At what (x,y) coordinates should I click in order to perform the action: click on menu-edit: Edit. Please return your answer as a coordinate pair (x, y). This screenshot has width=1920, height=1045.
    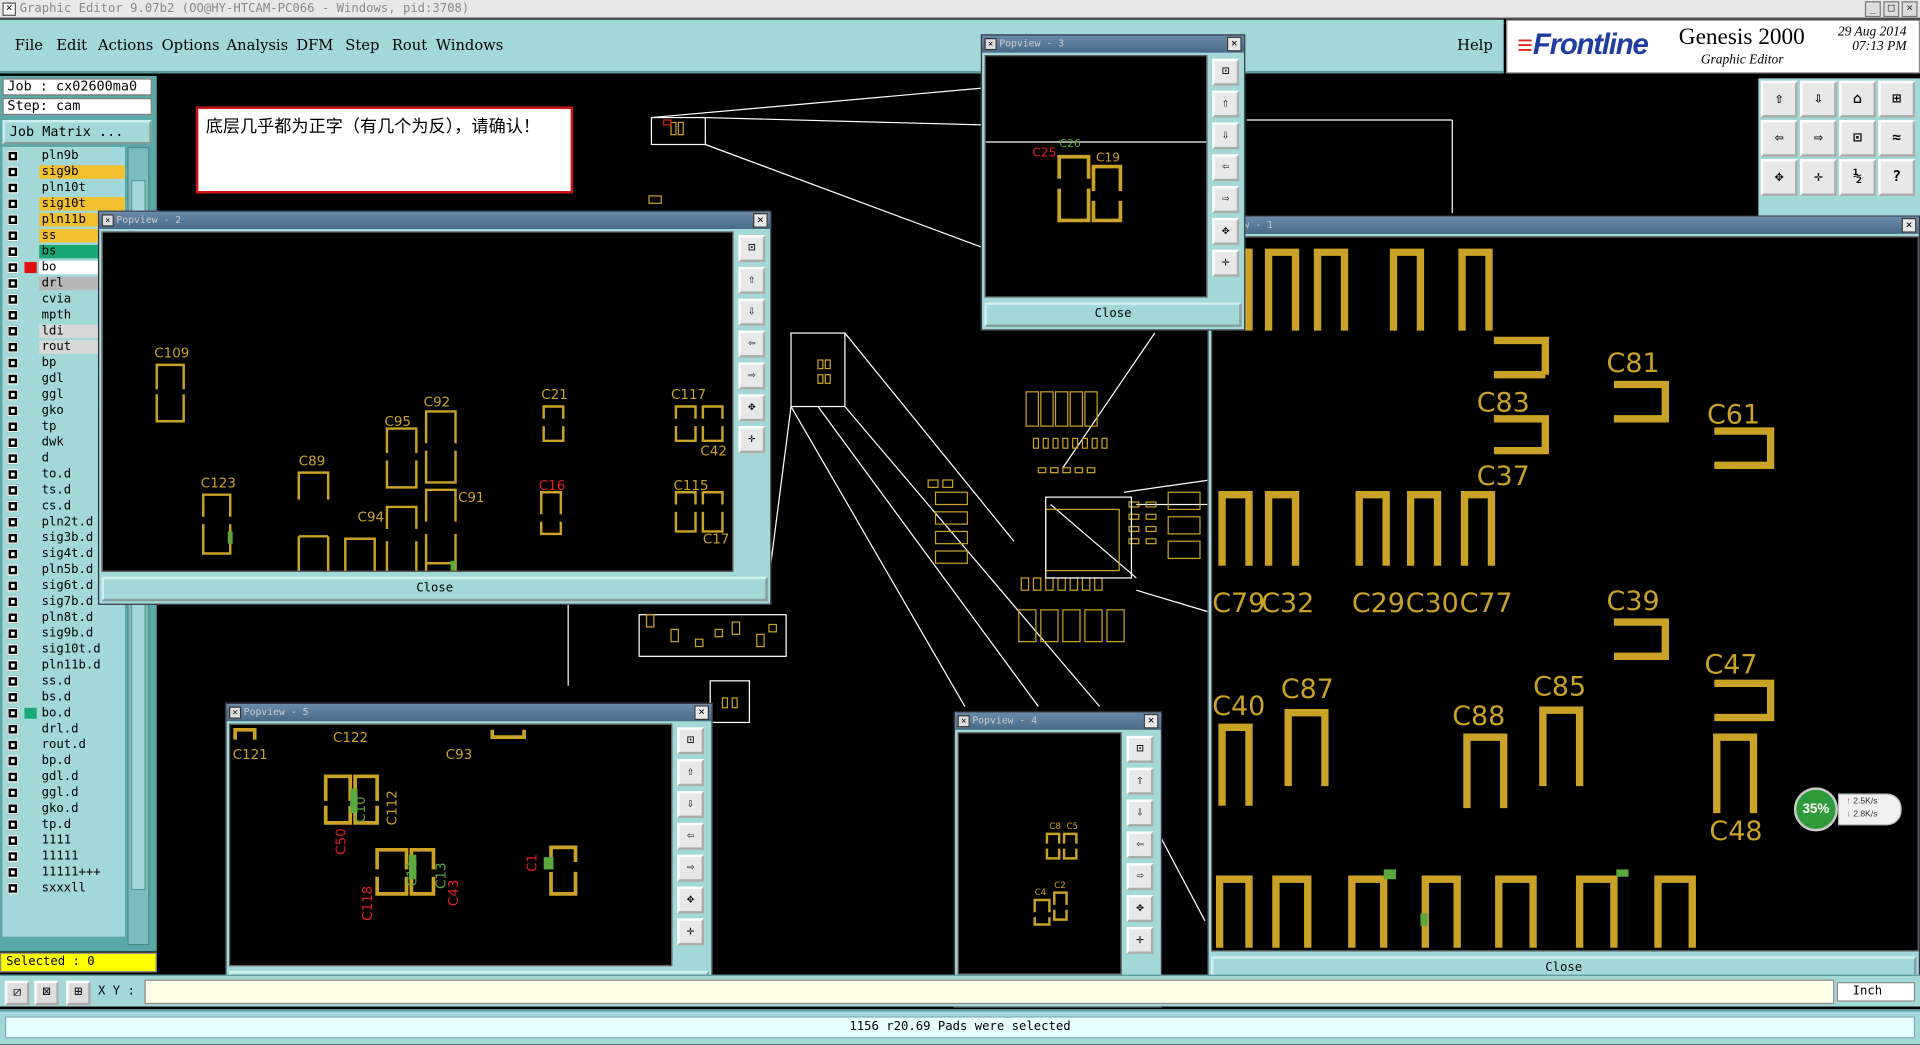
    Looking at the image, I should click on (71, 45).